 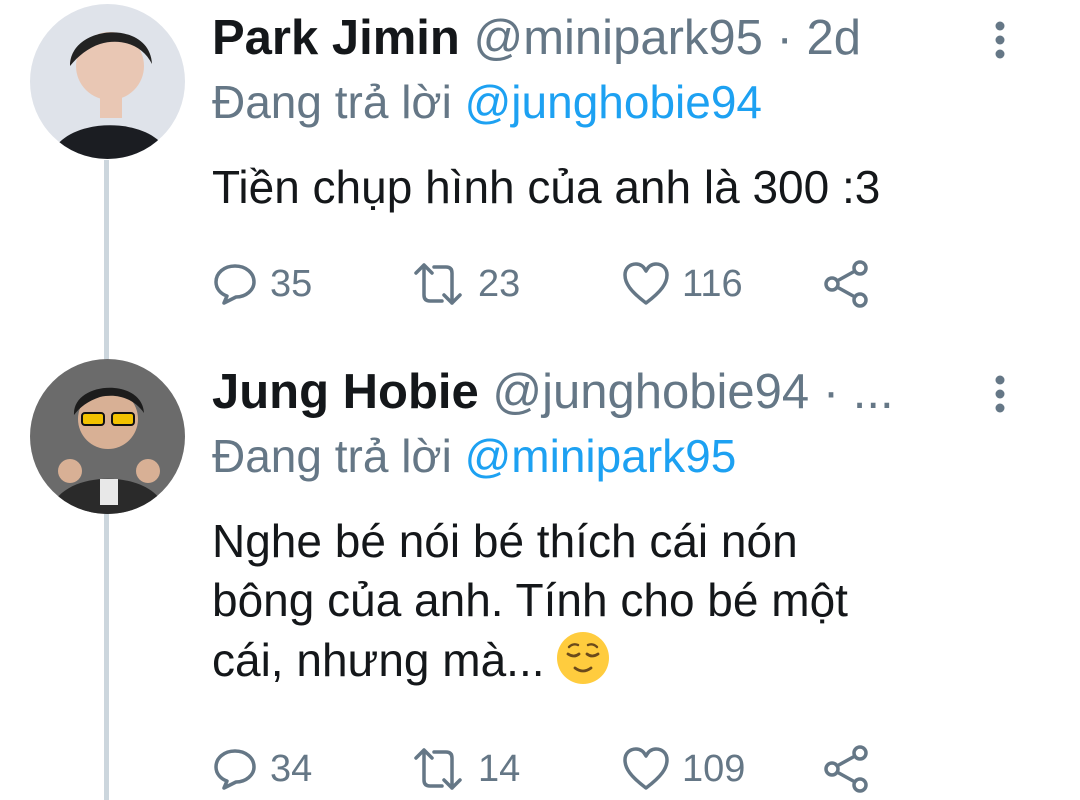 I want to click on replying-to-handle: @minipark95, so click(x=601, y=456).